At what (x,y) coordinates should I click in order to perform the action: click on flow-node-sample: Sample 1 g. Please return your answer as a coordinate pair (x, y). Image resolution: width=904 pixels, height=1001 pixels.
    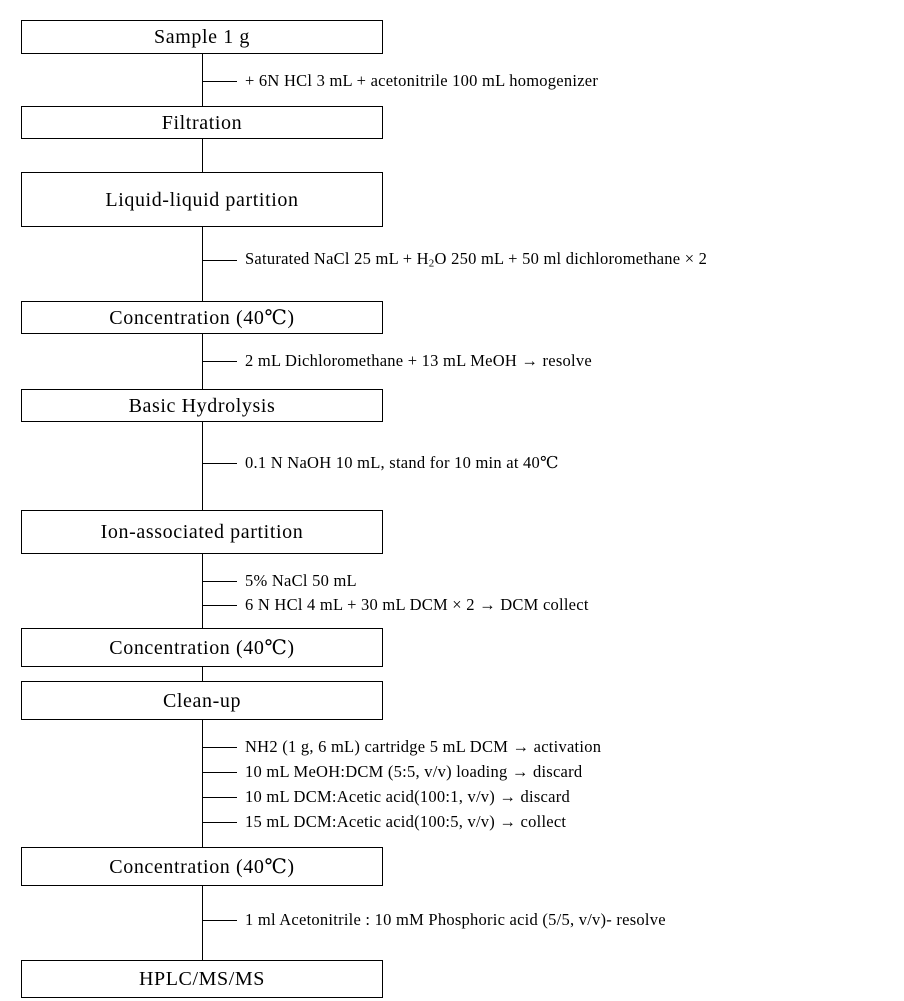
    Looking at the image, I should click on (202, 37).